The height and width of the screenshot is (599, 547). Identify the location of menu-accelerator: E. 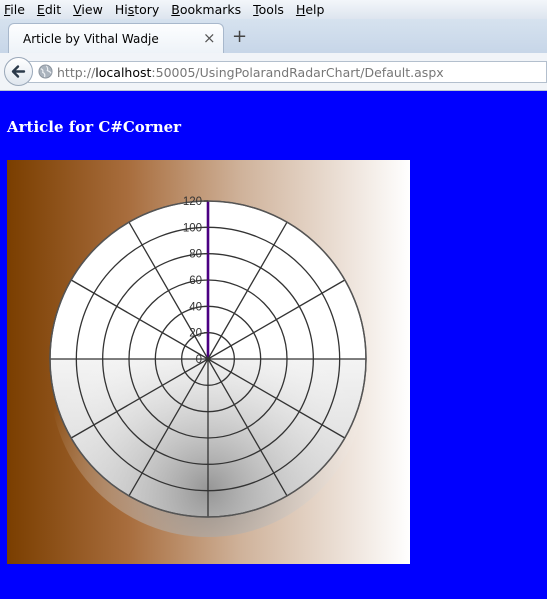
(40, 9).